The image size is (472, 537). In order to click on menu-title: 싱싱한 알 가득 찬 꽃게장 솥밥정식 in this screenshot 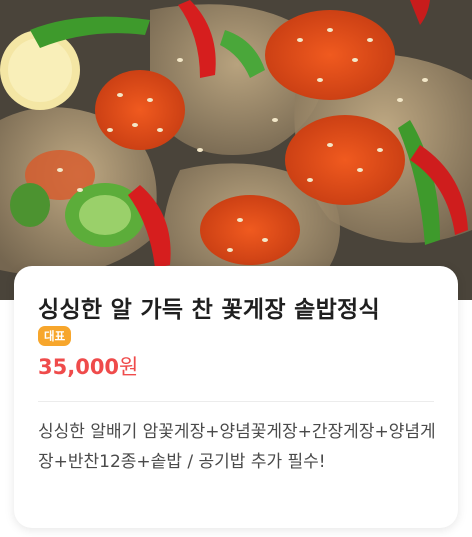, I will do `click(209, 310)`.